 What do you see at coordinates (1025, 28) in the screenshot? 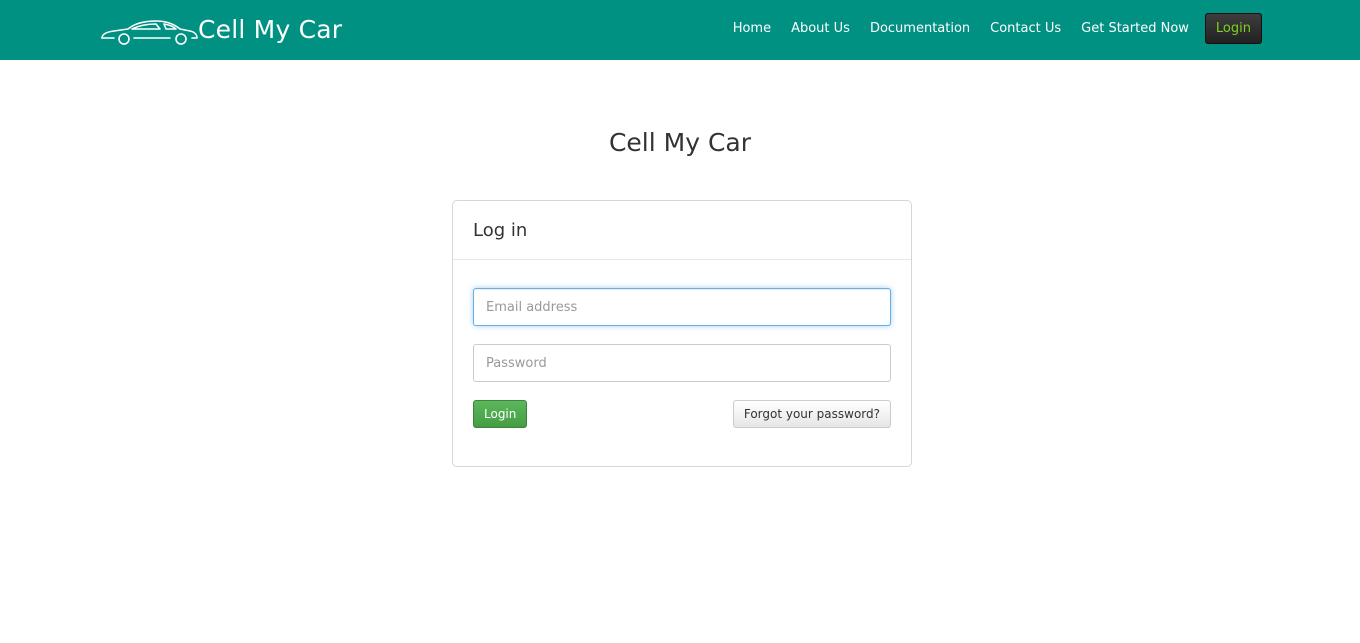
I see `nav-link-contact-us: Contact Us` at bounding box center [1025, 28].